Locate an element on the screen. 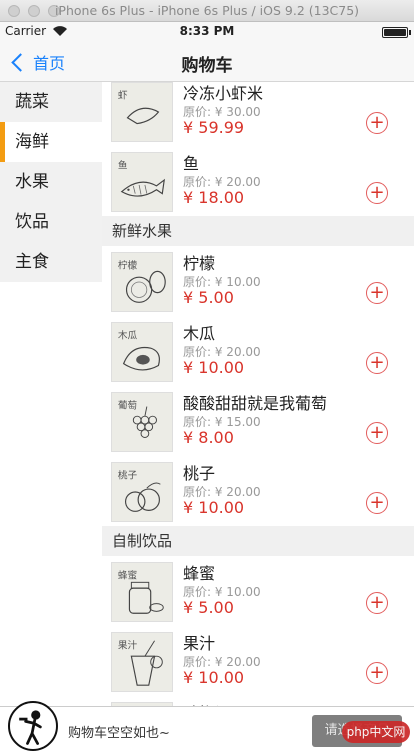 The image size is (414, 754). section-header: 新鲜水果 is located at coordinates (258, 231).